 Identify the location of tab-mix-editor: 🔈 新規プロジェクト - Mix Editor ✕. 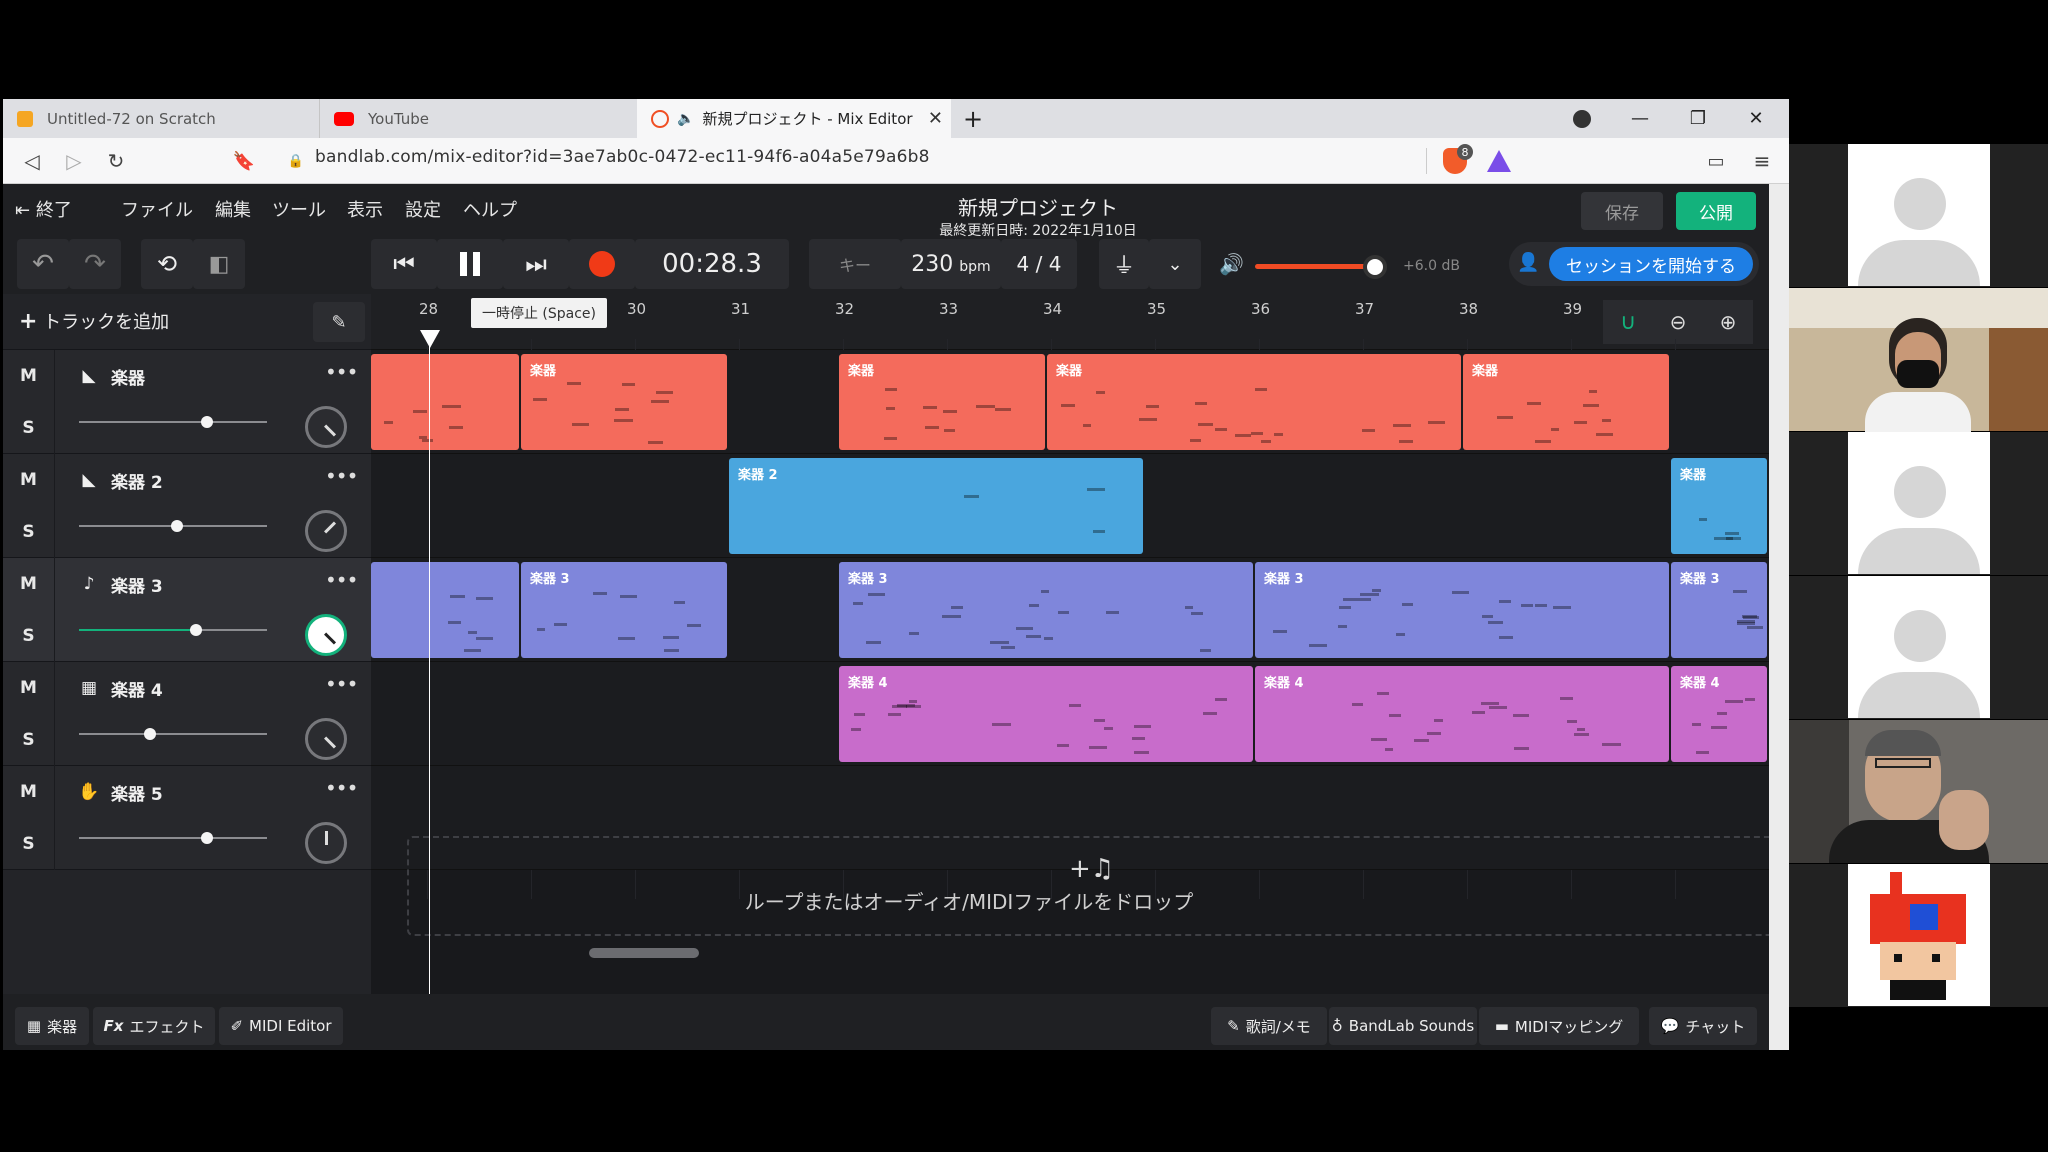
(794, 118).